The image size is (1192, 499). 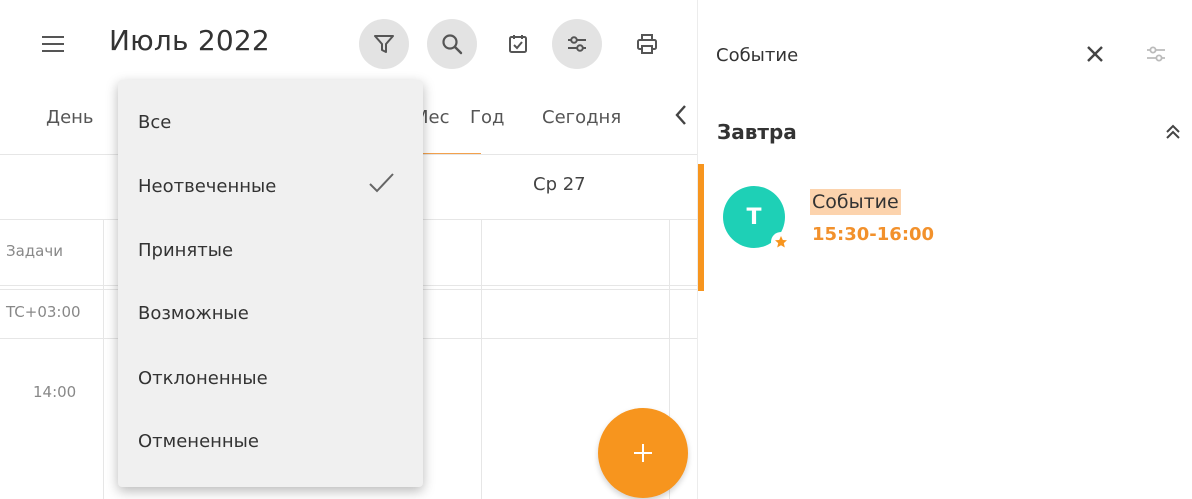 I want to click on filter-option-all: Все, so click(x=154, y=122).